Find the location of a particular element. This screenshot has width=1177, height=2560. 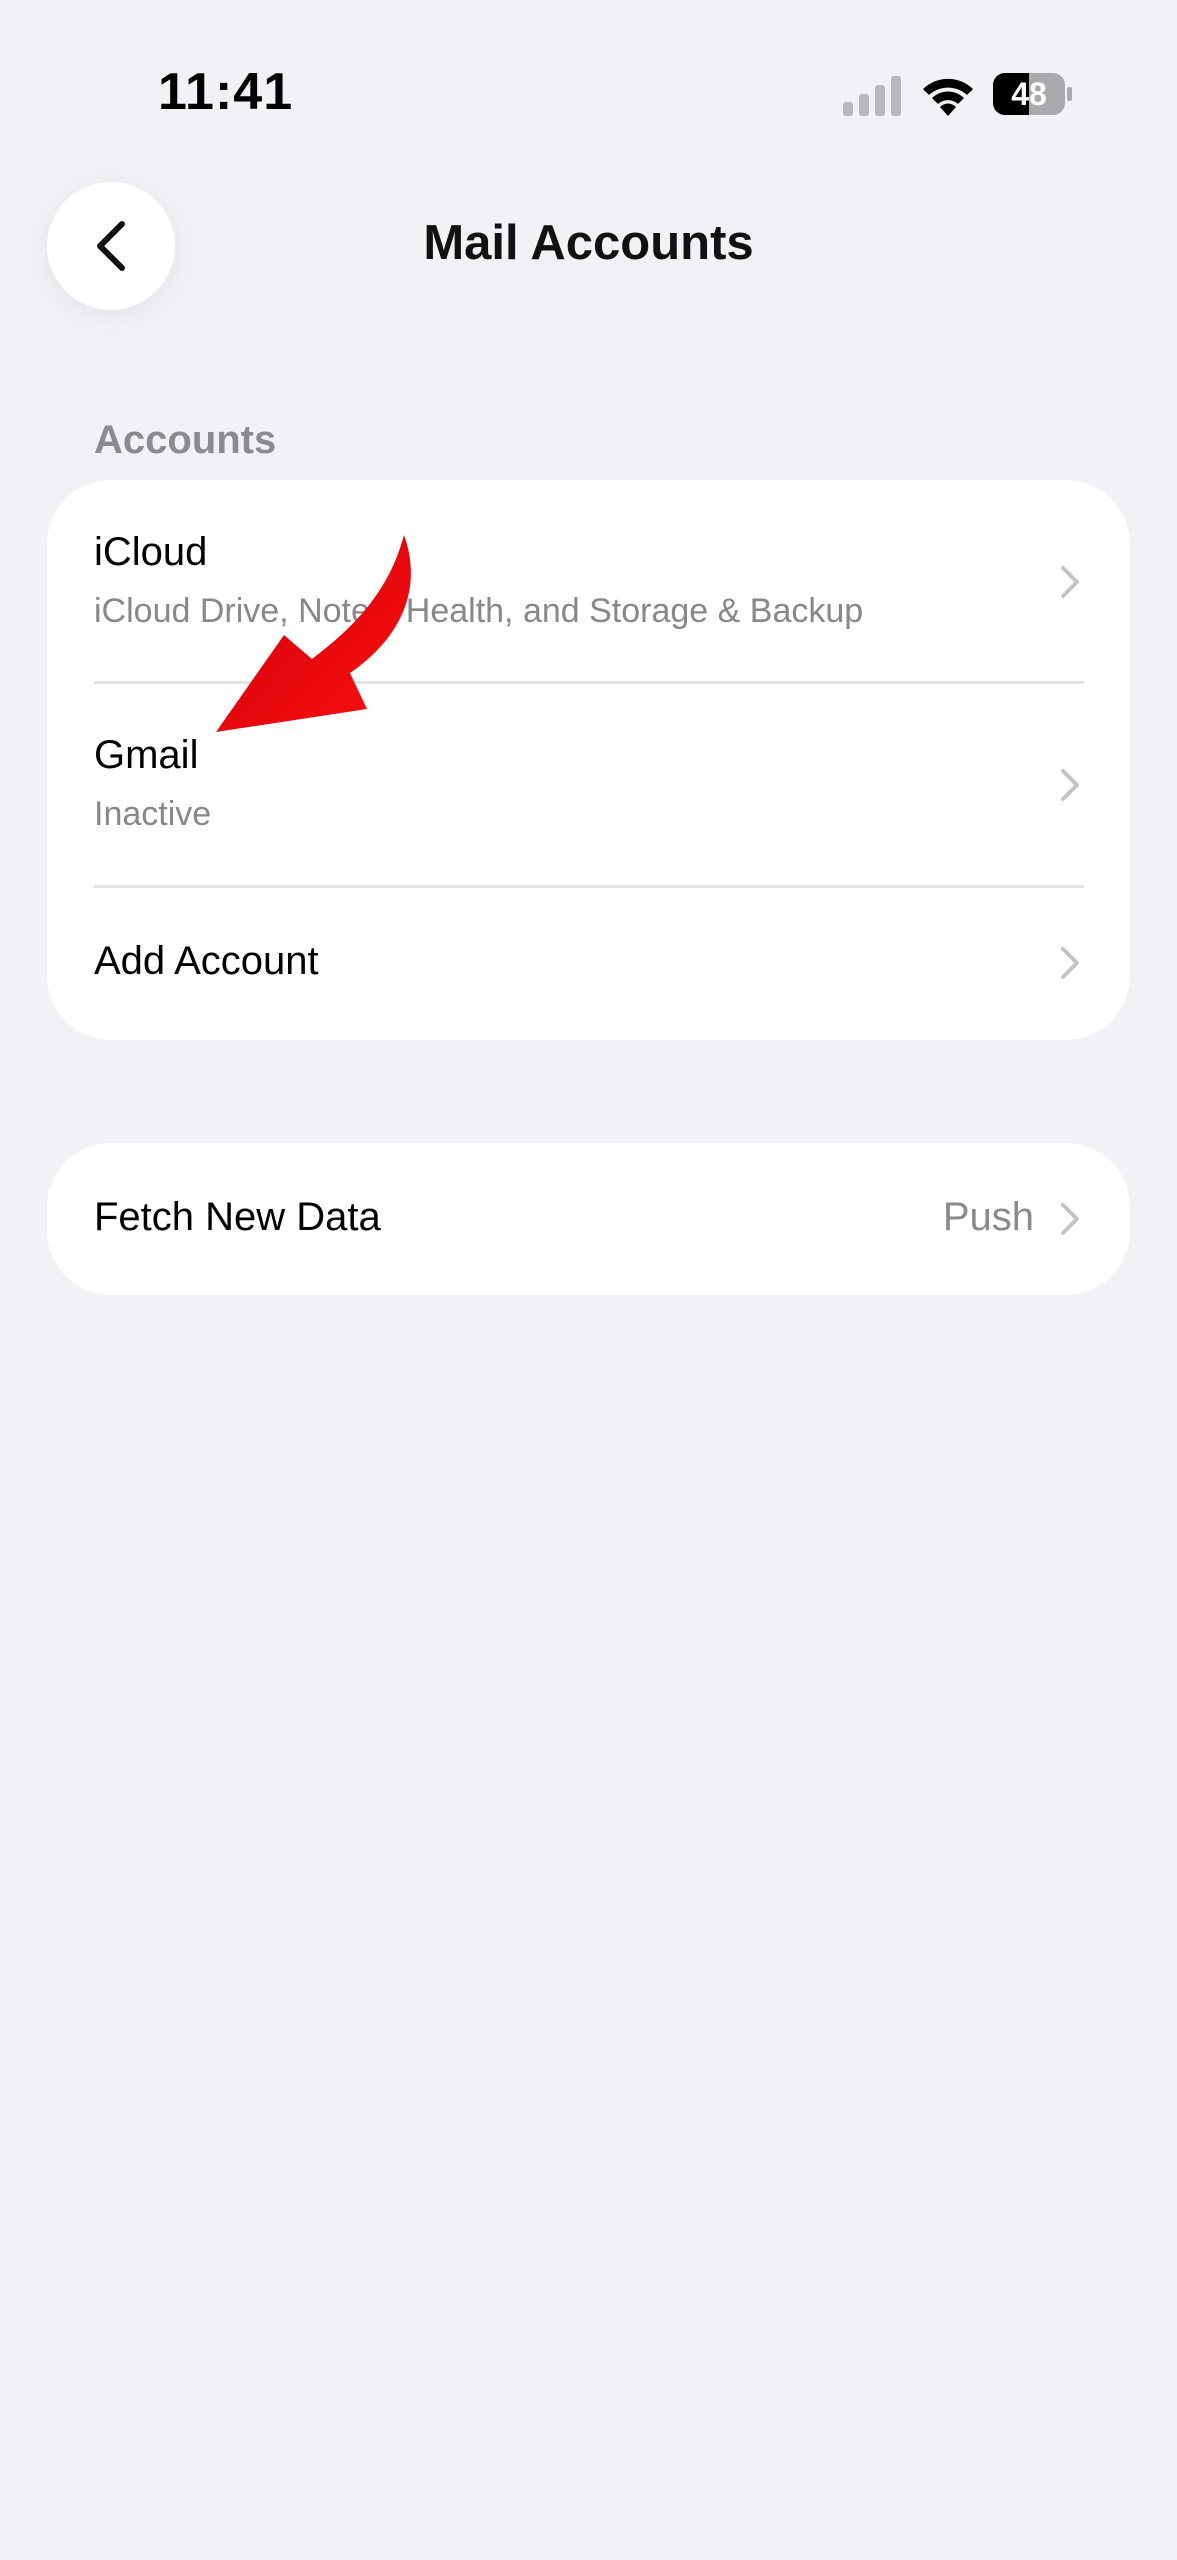

section-header-accounts: Accounts is located at coordinates (185, 440).